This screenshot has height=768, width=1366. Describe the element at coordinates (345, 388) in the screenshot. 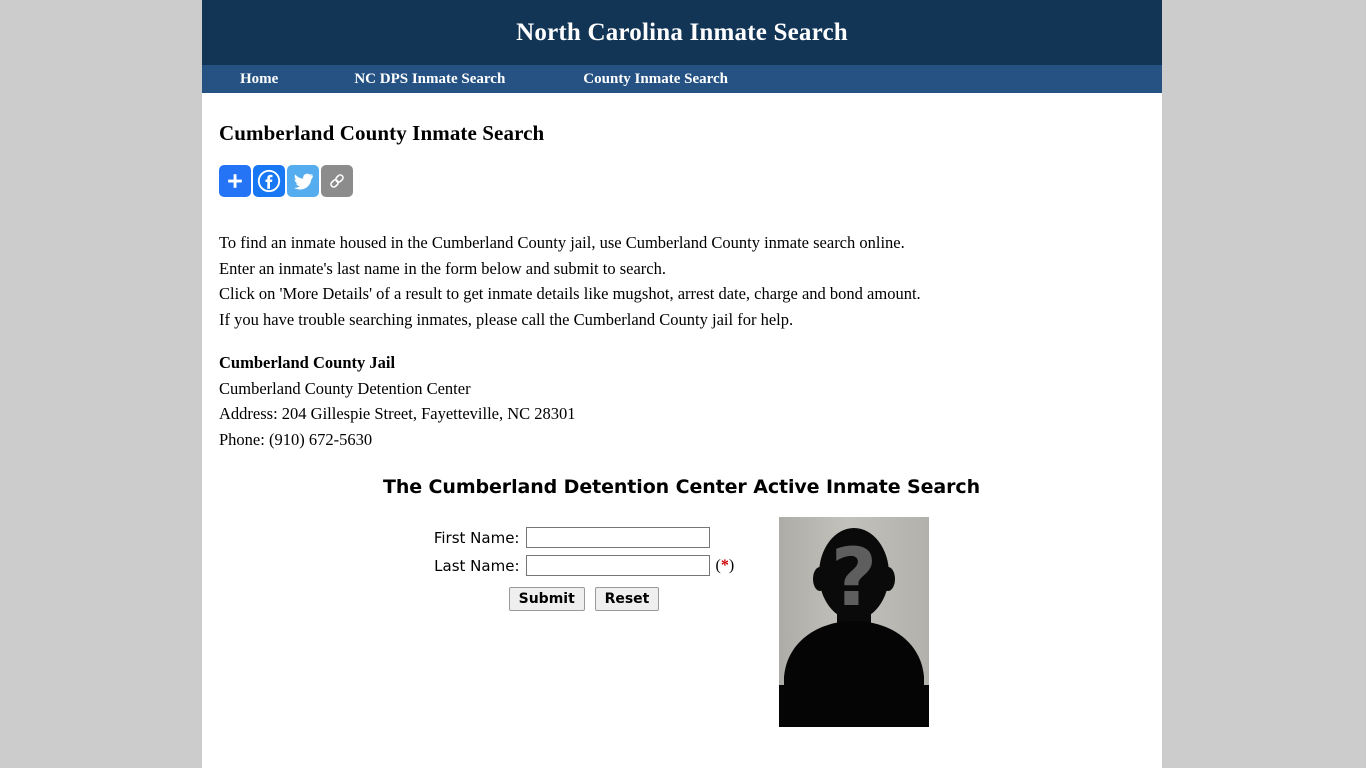

I see `jail-facility: Cumberland County Detention Center` at that location.